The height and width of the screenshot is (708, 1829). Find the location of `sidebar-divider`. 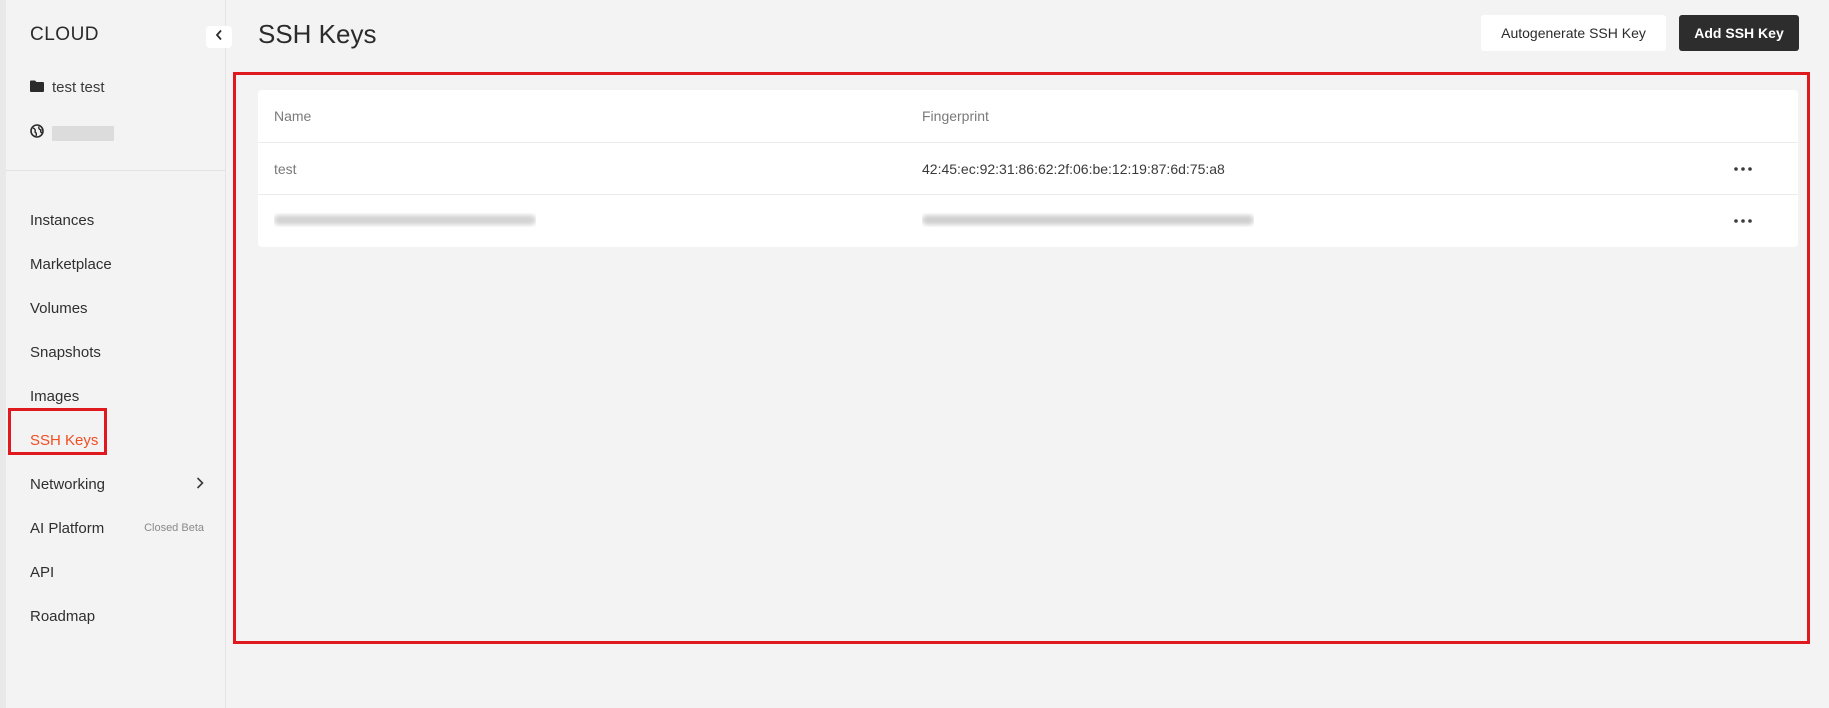

sidebar-divider is located at coordinates (116, 170).